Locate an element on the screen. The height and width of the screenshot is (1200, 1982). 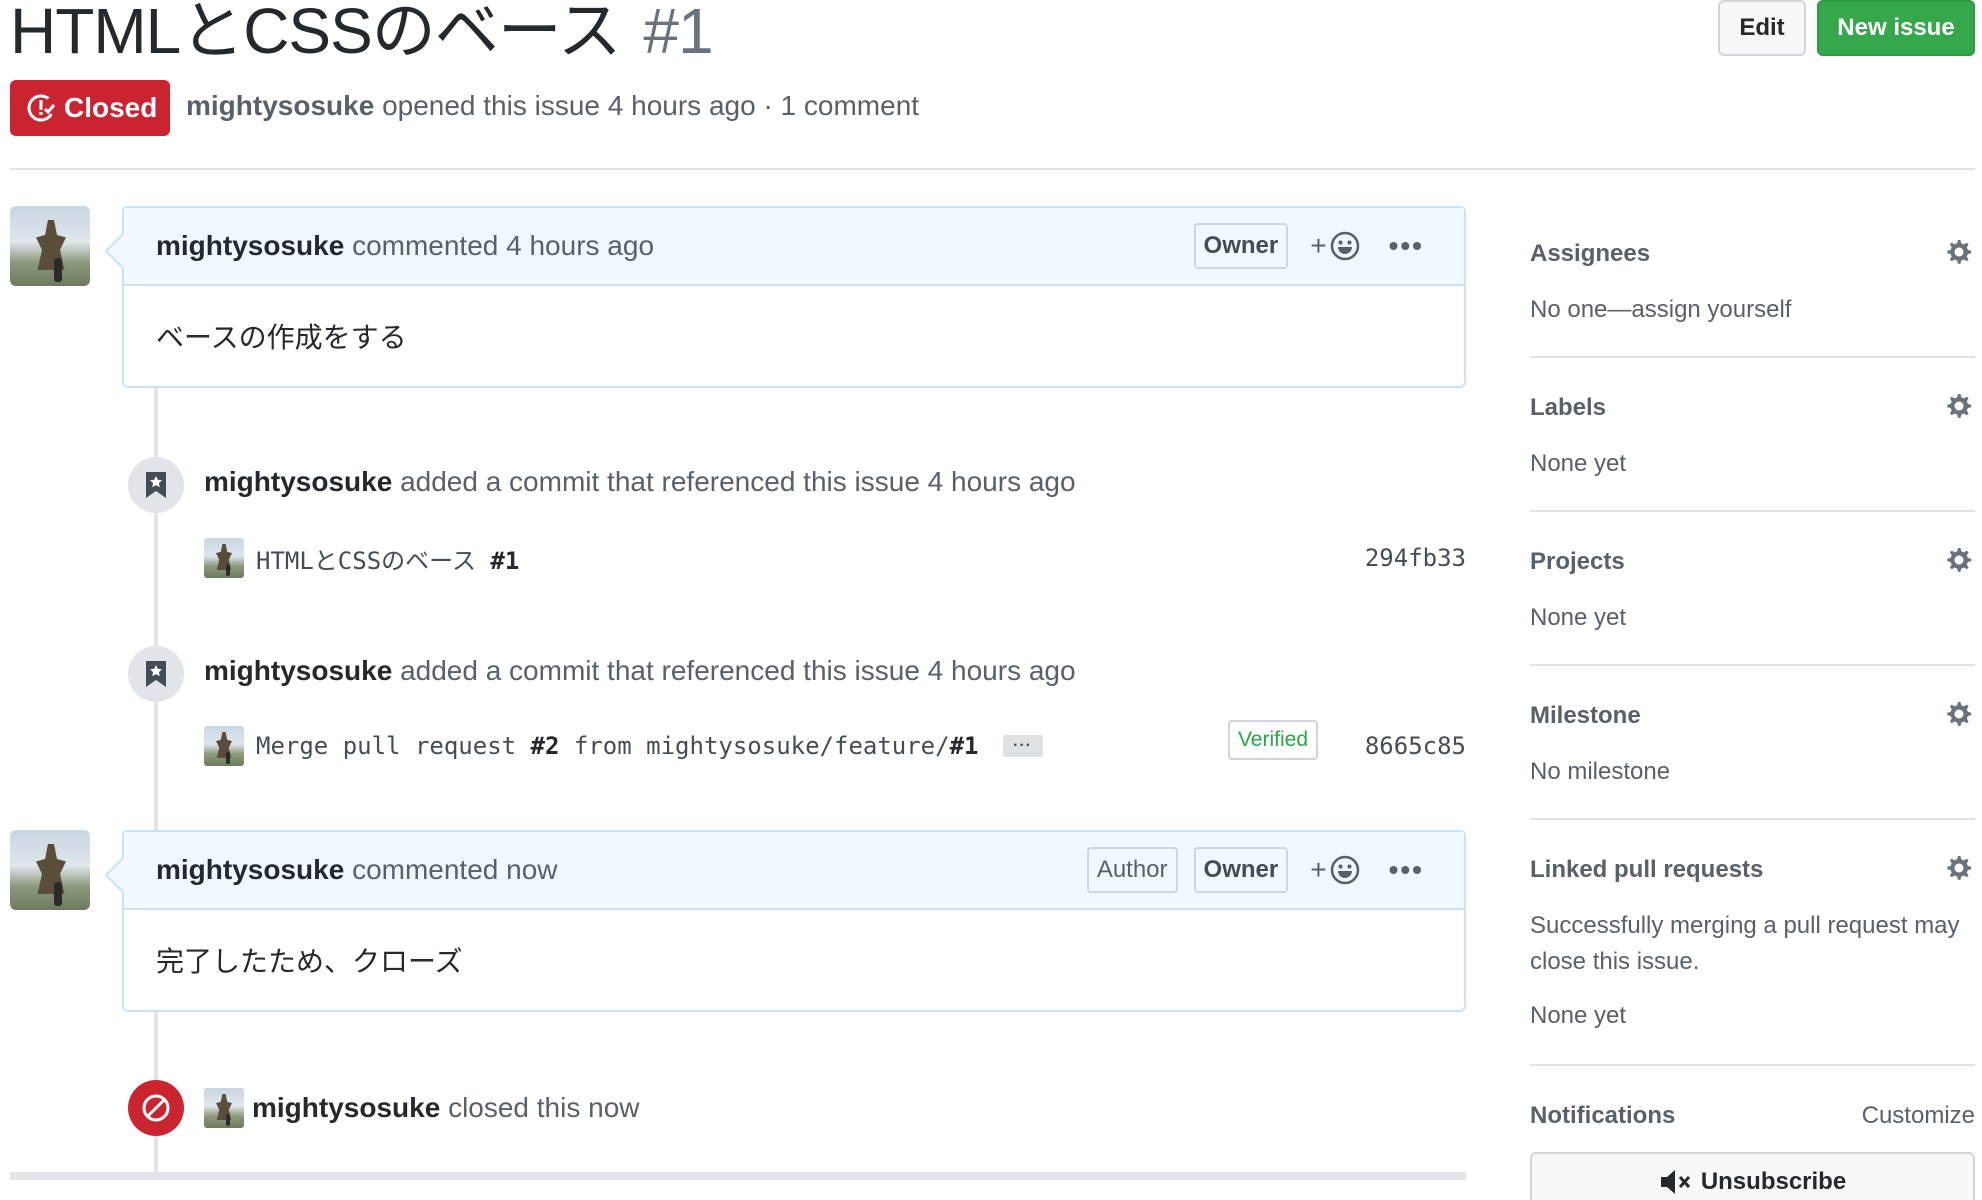
sidebar-labels: Labels None yet is located at coordinates (1752, 438).